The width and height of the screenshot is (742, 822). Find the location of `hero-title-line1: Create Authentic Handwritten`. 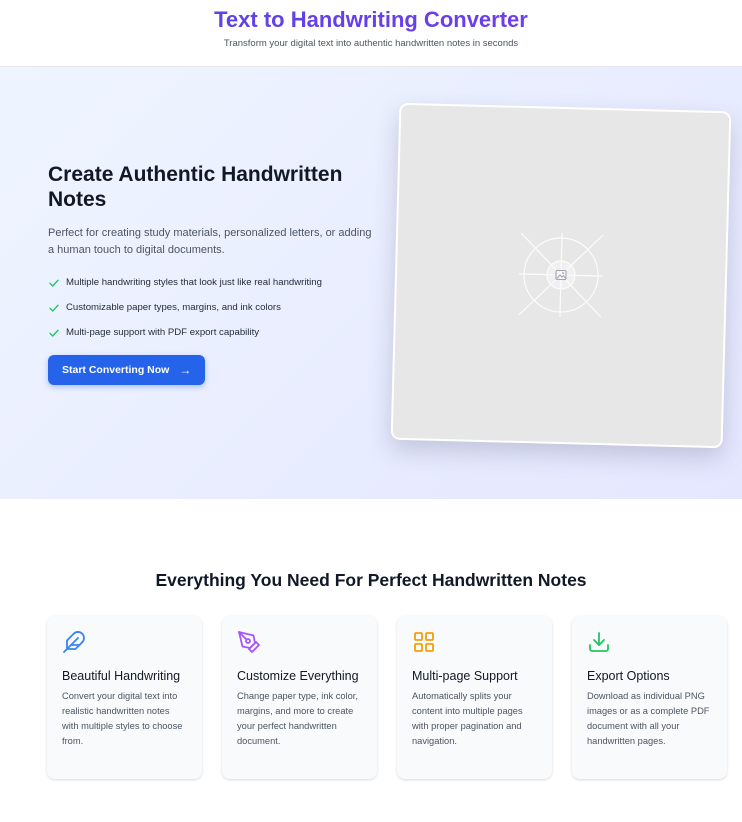

hero-title-line1: Create Authentic Handwritten is located at coordinates (195, 174).